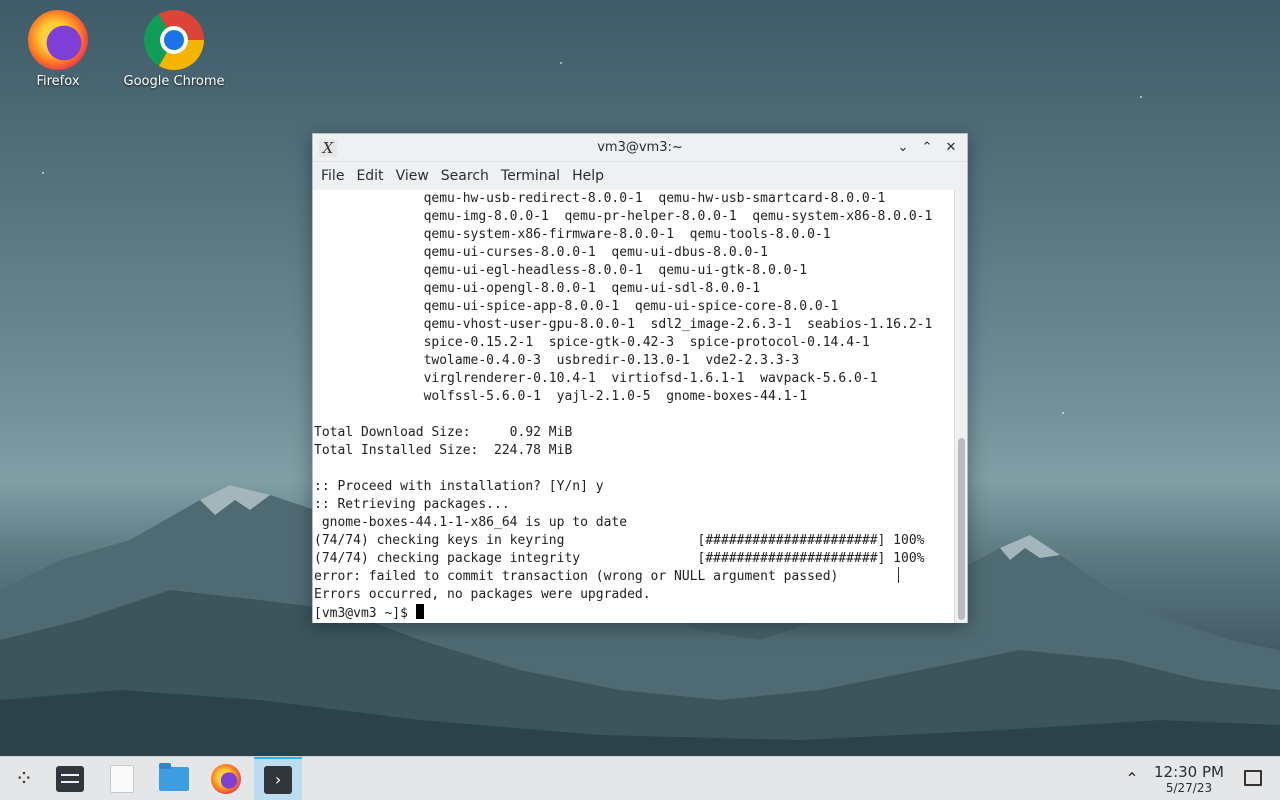 The height and width of the screenshot is (800, 1280). I want to click on terminal-line: gnome-boxes-44.1-1-x86_64 is up to date, so click(471, 522).